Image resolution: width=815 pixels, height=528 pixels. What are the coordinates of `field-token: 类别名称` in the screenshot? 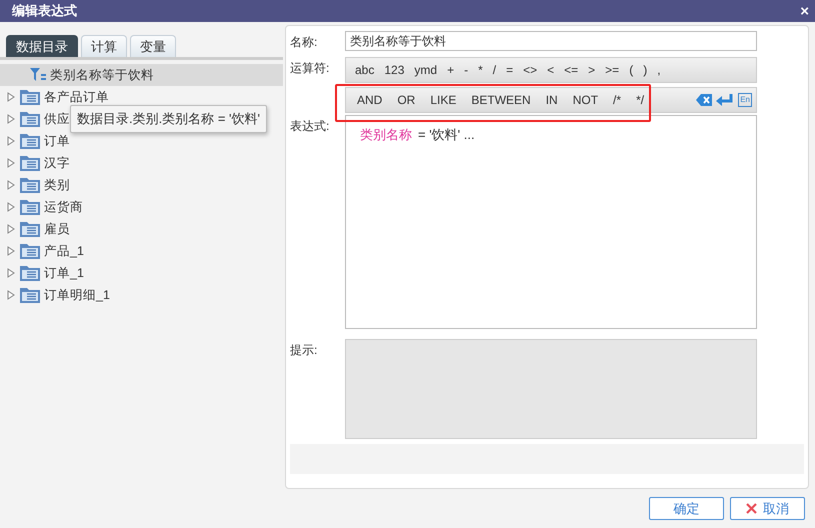 It's located at (386, 134).